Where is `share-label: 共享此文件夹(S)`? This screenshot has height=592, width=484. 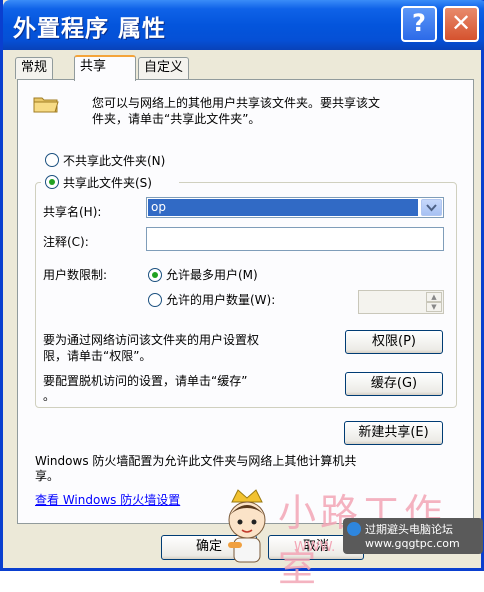
share-label: 共享此文件夹(S) is located at coordinates (107, 182).